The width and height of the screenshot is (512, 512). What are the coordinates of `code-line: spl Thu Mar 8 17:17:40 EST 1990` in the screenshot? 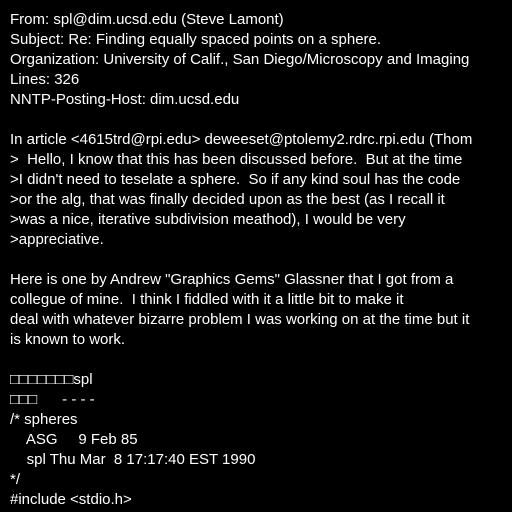 It's located at (133, 459).